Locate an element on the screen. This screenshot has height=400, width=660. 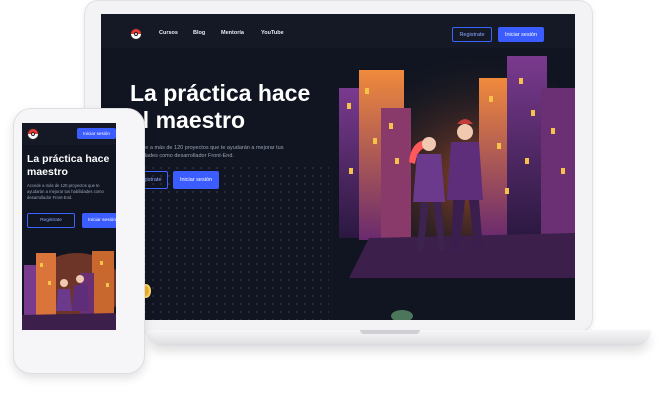
hero-login-button: Iniciar sesión is located at coordinates (196, 180).